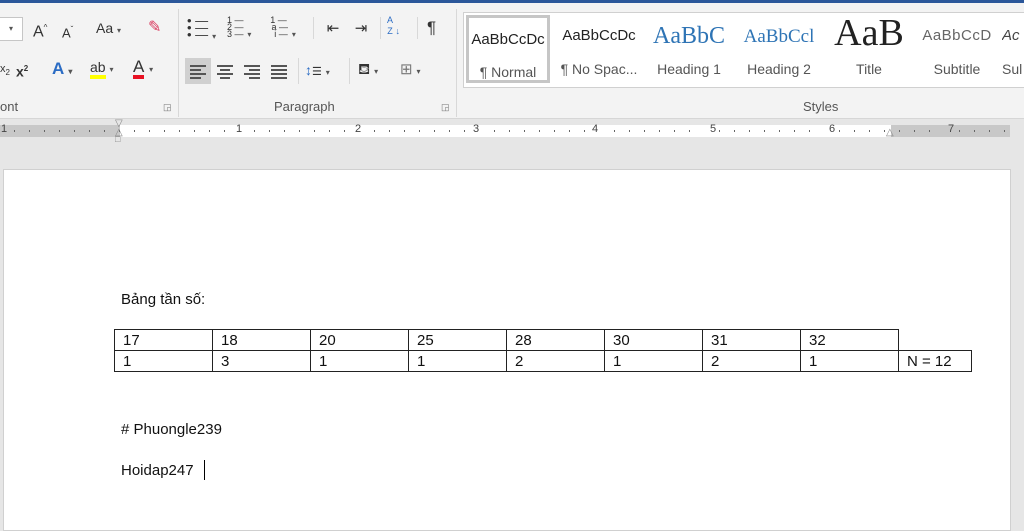 Image resolution: width=1024 pixels, height=531 pixels. I want to click on style-heading-1: AaBbC Heading 1, so click(689, 49).